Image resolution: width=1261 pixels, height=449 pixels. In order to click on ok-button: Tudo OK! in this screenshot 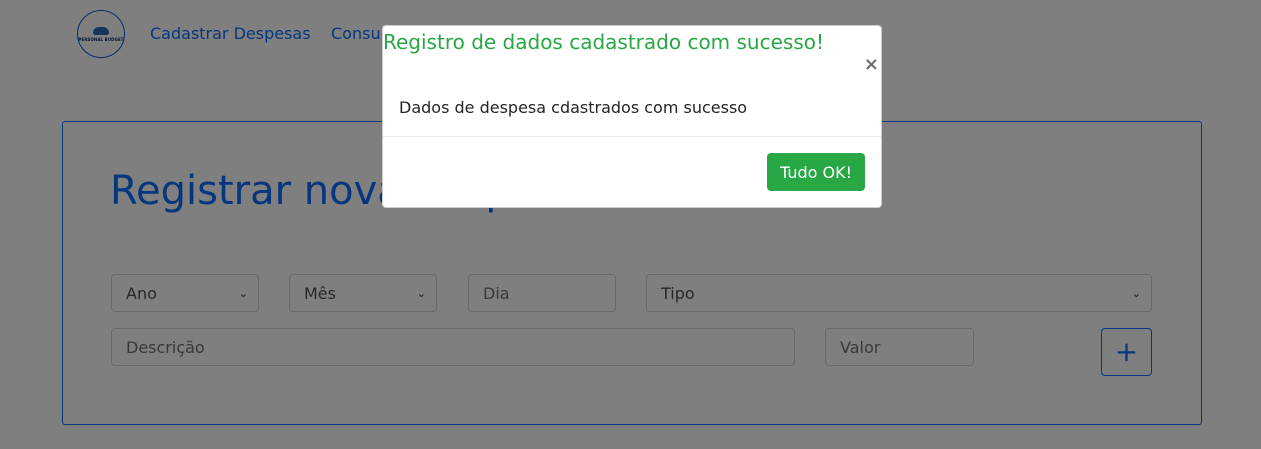, I will do `click(816, 172)`.